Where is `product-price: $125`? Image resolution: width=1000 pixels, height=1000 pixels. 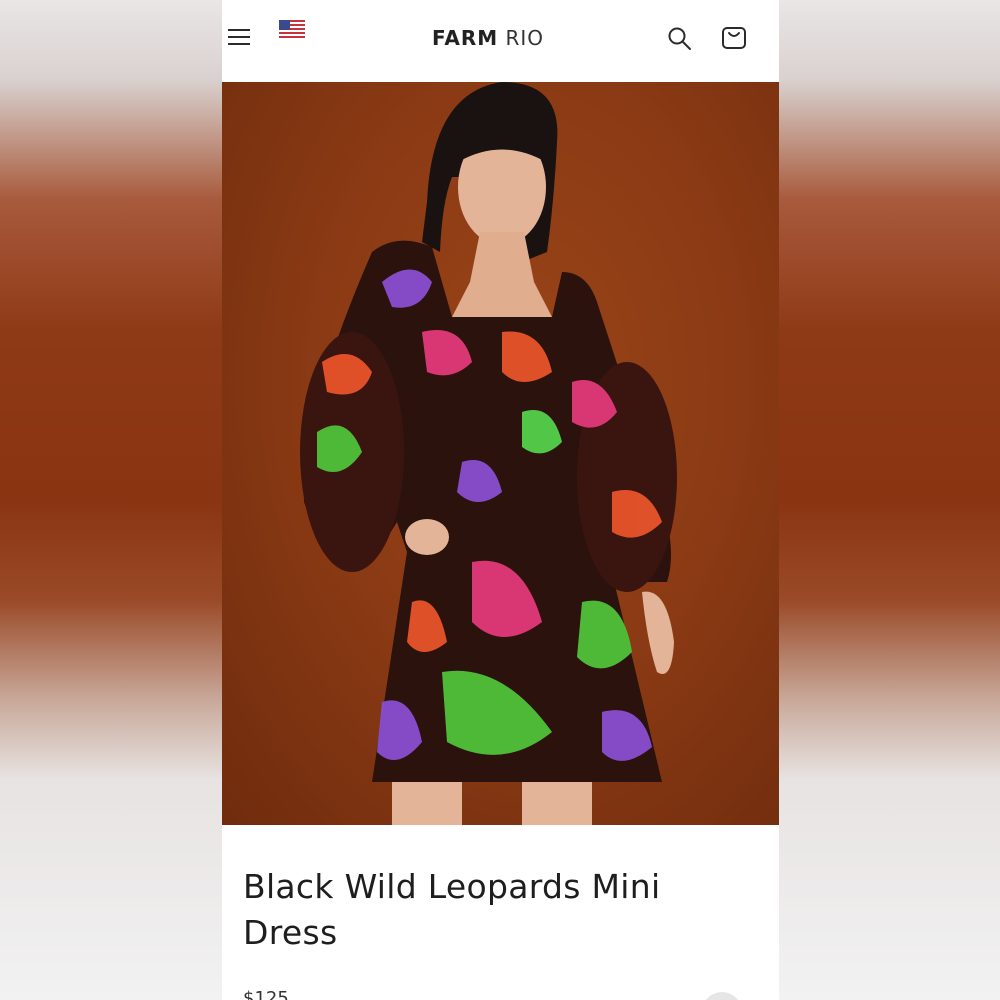 product-price: $125 is located at coordinates (266, 994).